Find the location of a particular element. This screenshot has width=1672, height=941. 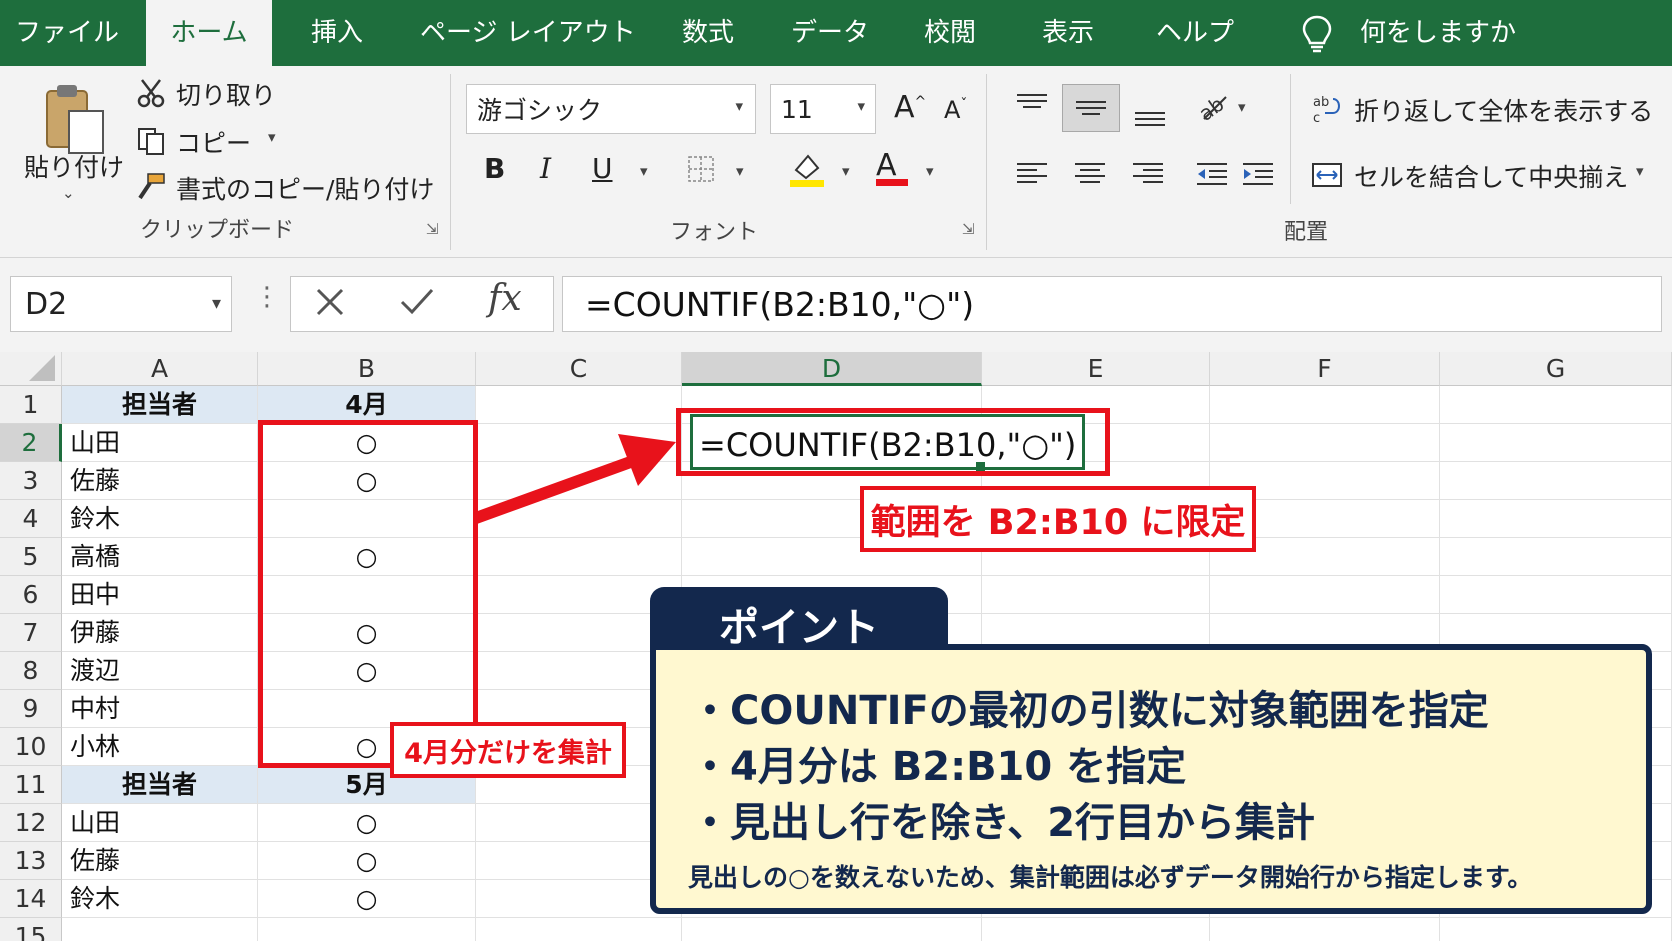

italic-button: I is located at coordinates (545, 168).